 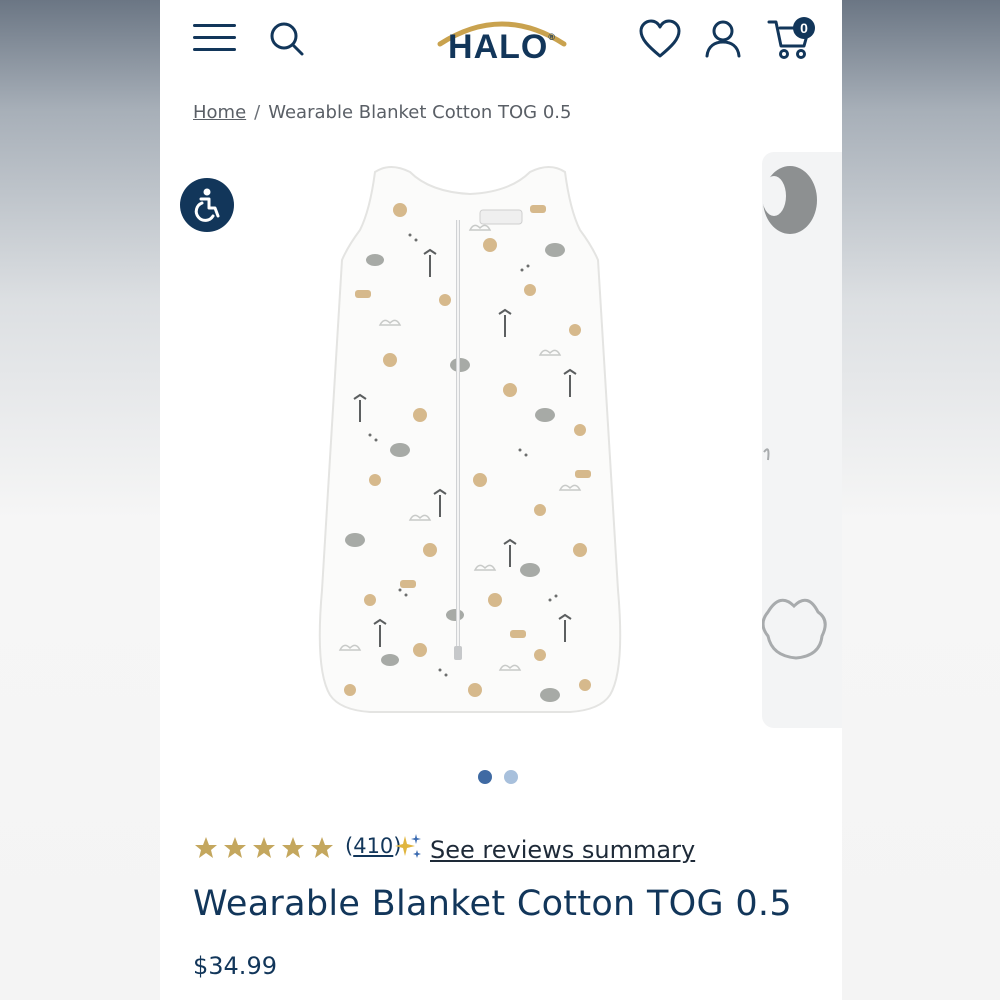 I want to click on site-header: HALO® 0, so click(x=501, y=40).